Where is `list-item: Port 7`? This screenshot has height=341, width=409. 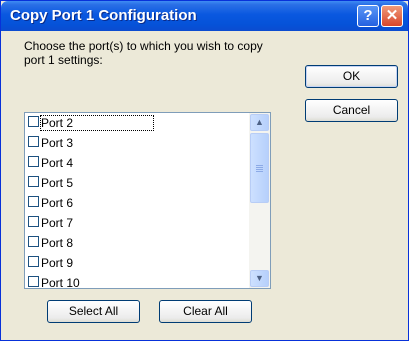
list-item: Port 7 is located at coordinates (50, 224).